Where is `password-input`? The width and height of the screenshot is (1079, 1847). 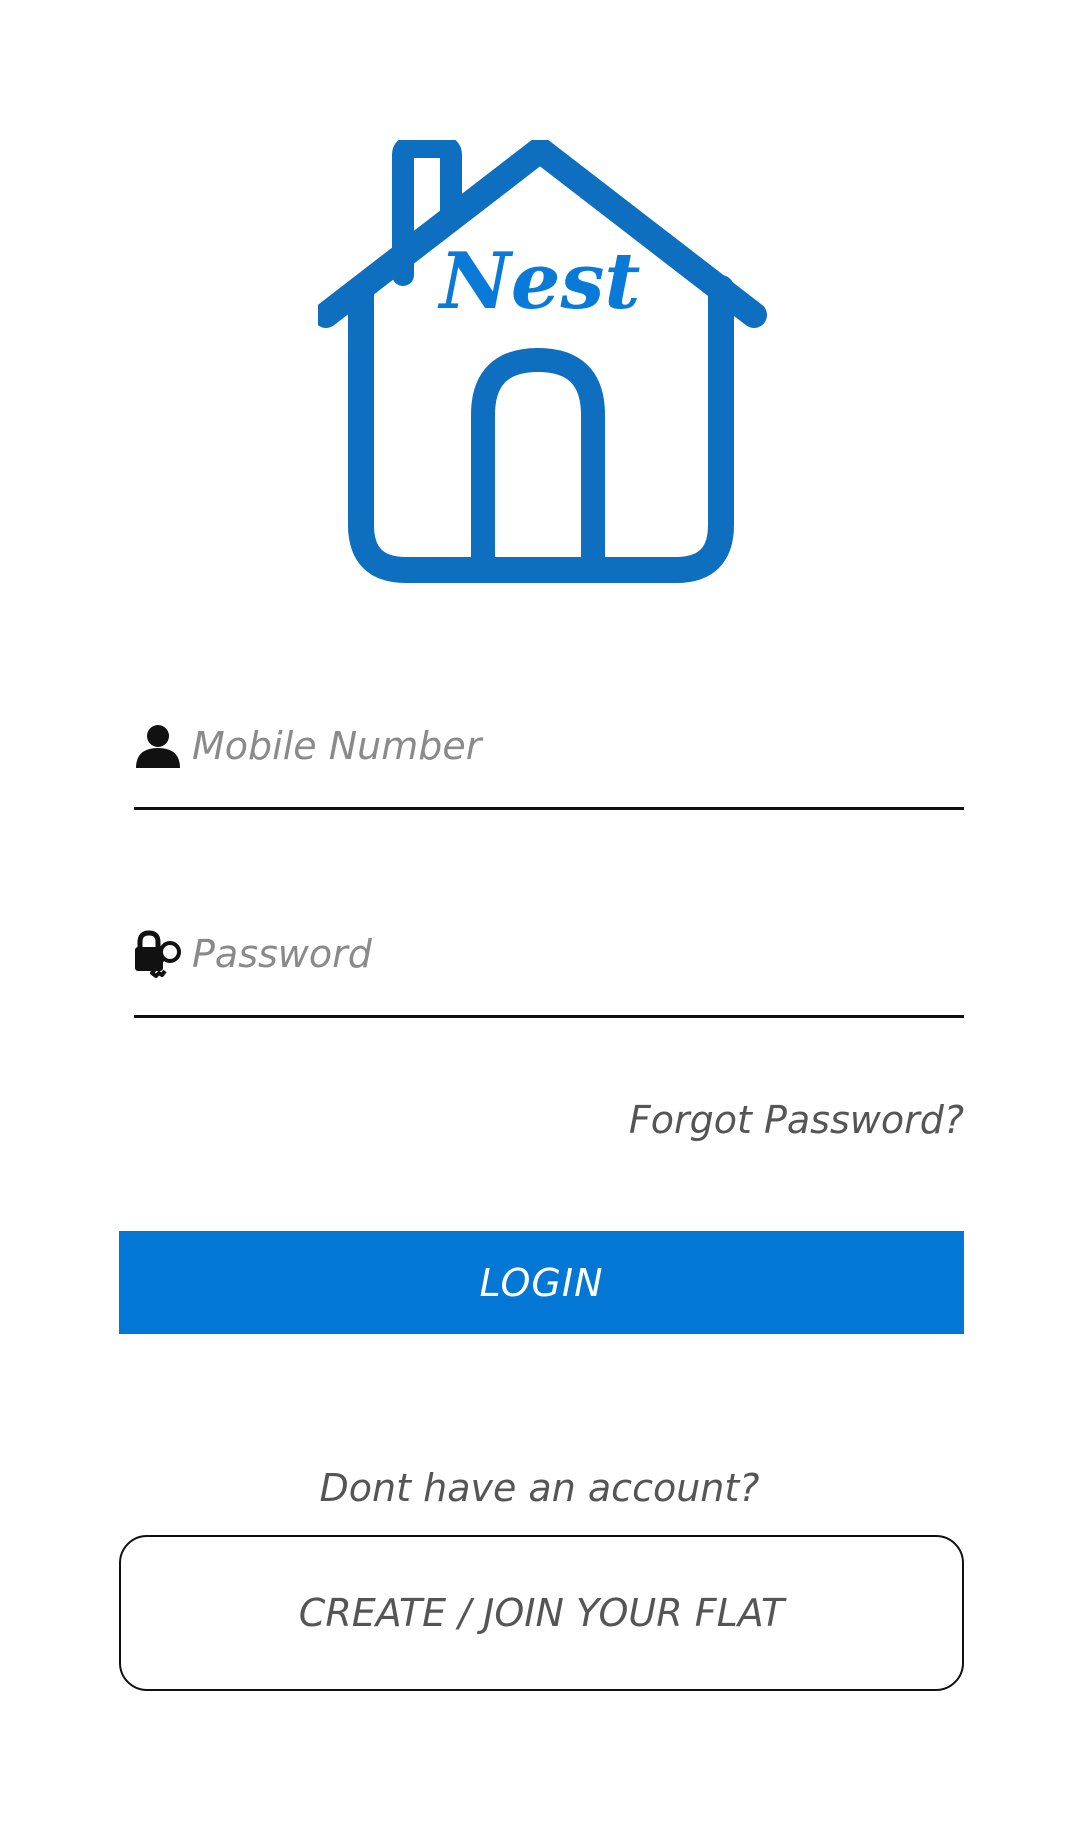 password-input is located at coordinates (572, 954).